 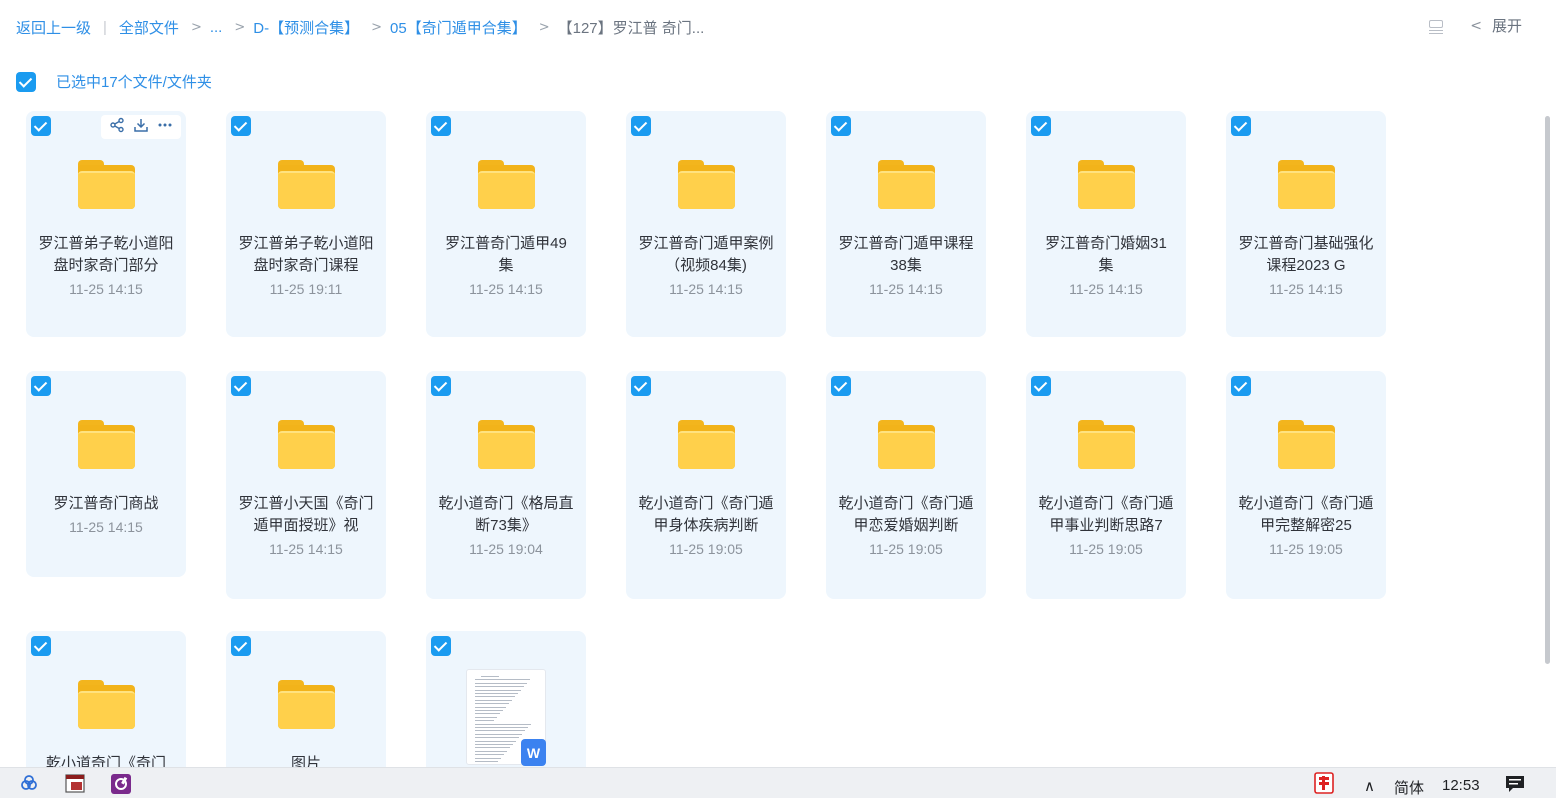 What do you see at coordinates (778, 782) in the screenshot?
I see `taskbar: ∧ 简体 12:53` at bounding box center [778, 782].